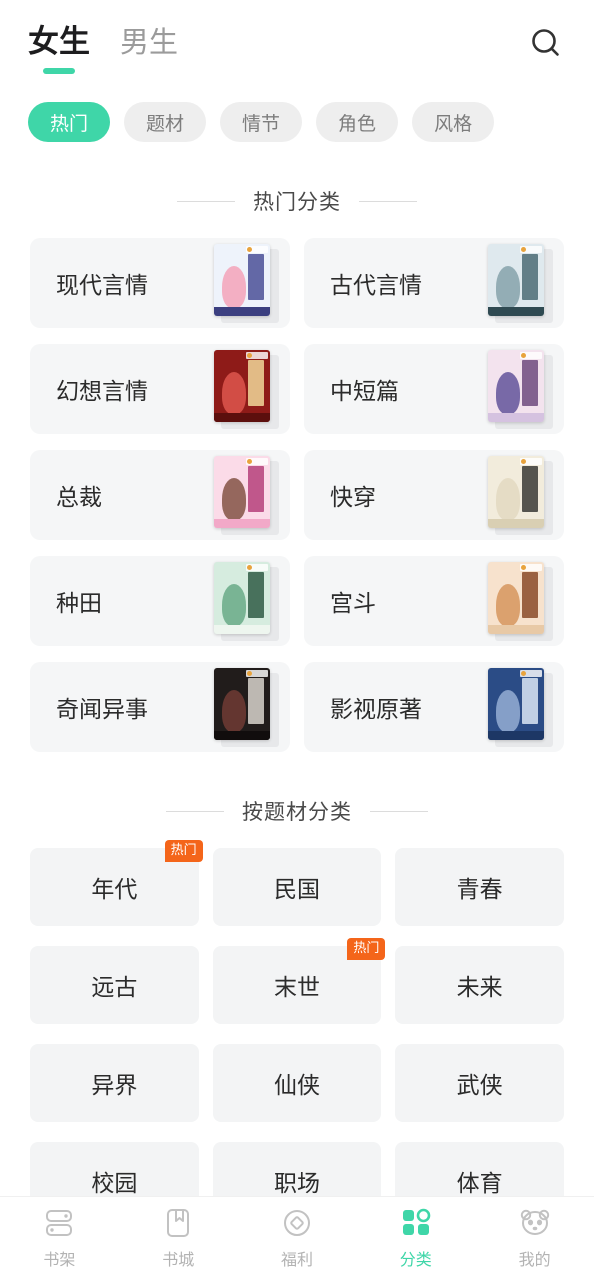  I want to click on nav-item-bookshelf: 书架, so click(59, 1238).